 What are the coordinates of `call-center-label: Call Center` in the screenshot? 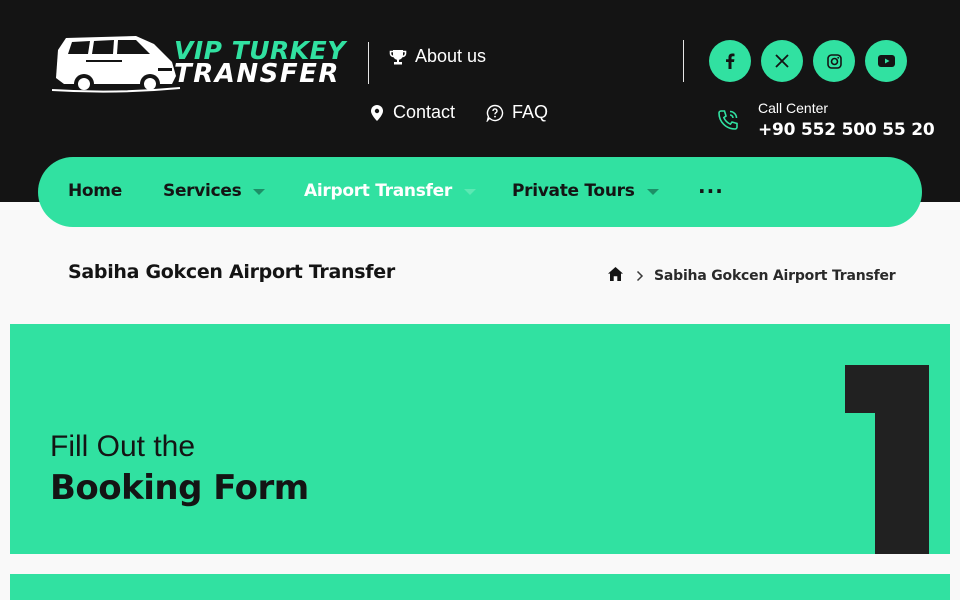 It's located at (793, 108).